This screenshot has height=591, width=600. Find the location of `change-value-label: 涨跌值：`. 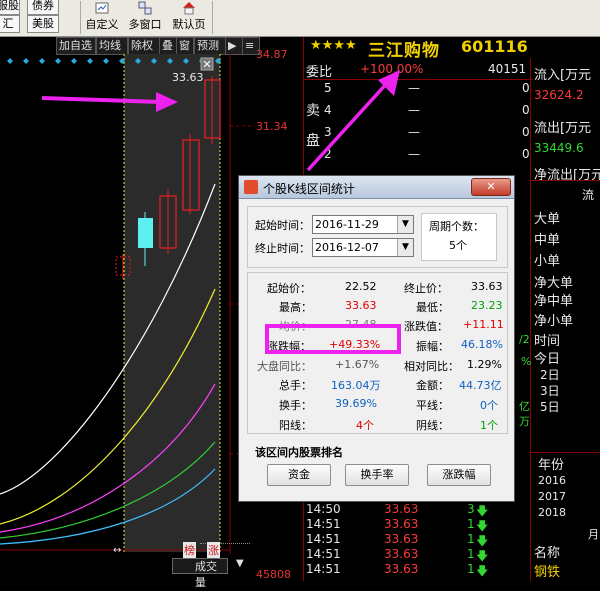

change-value-label: 涨跌值： is located at coordinates (426, 326).